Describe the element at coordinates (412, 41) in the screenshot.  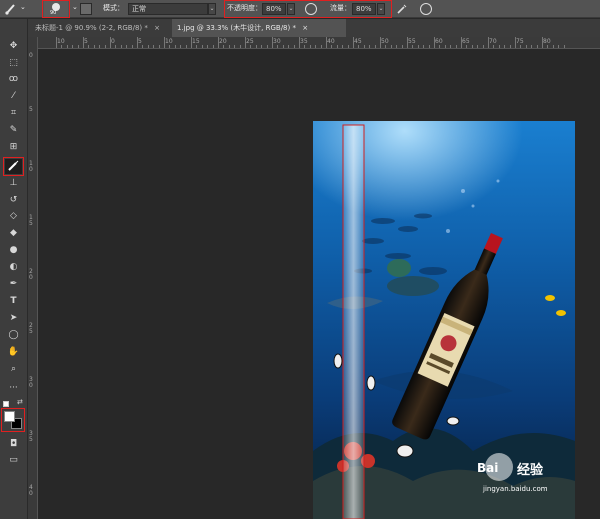
I see `ruler-number: 55` at that location.